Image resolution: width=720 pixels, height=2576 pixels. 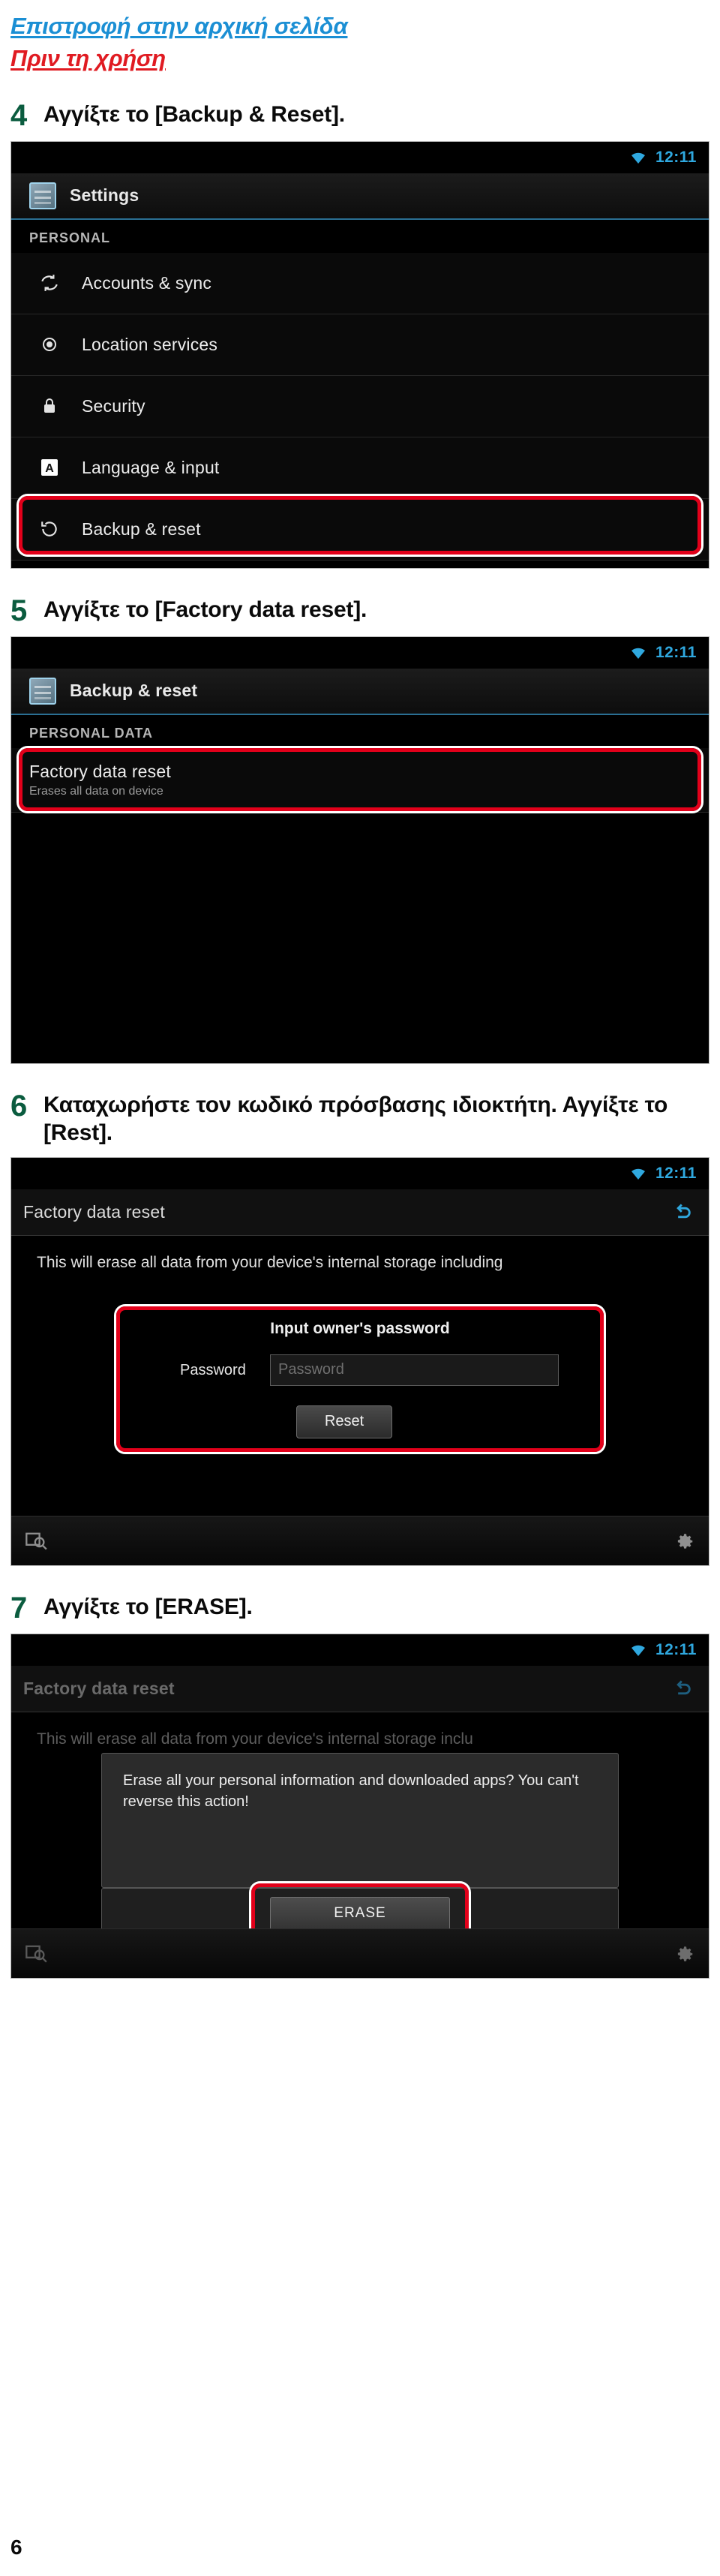 What do you see at coordinates (148, 1606) in the screenshot?
I see `step-text: Αγγίξτε το [ERASE].` at bounding box center [148, 1606].